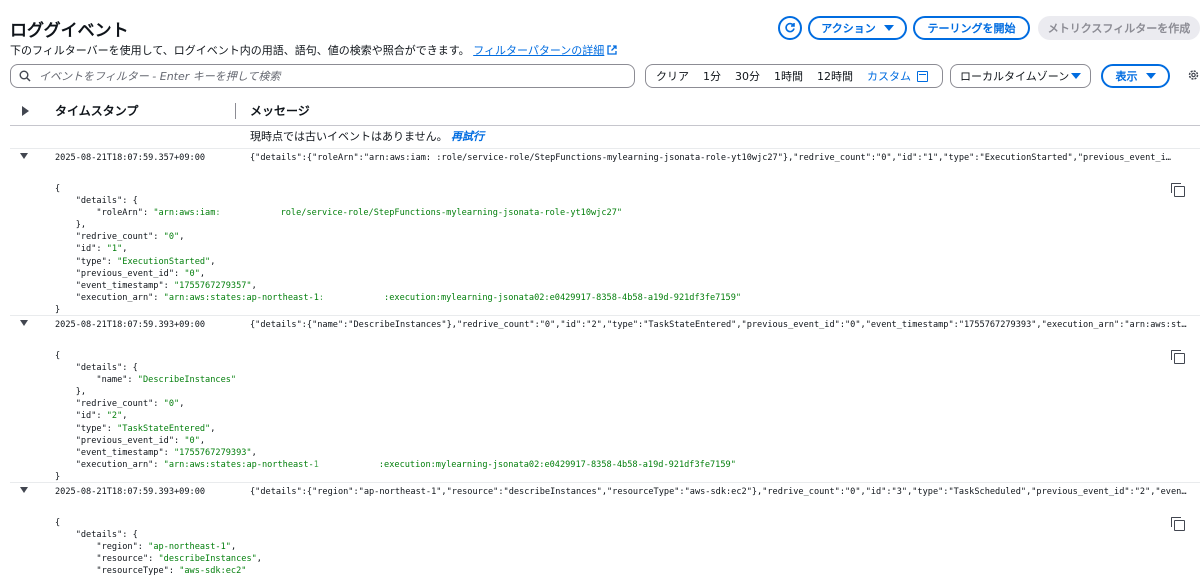  I want to click on timezone-select: ローカルタイムゾーン, so click(1020, 76).